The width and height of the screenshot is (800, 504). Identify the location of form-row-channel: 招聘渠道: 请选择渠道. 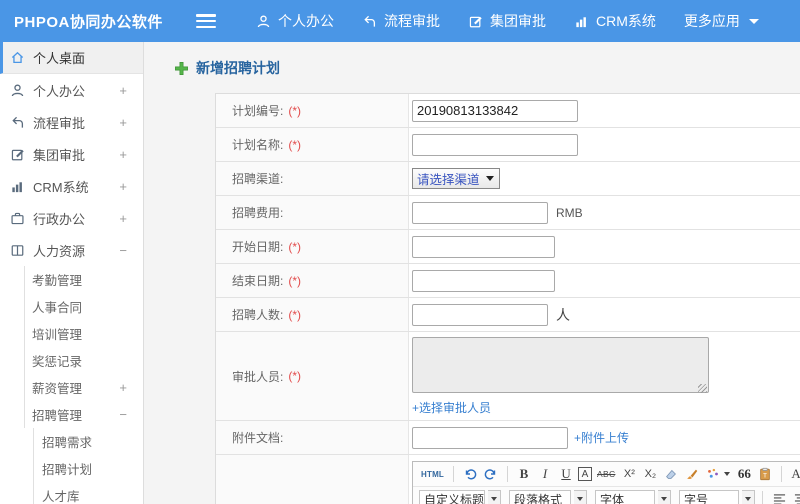
(508, 179).